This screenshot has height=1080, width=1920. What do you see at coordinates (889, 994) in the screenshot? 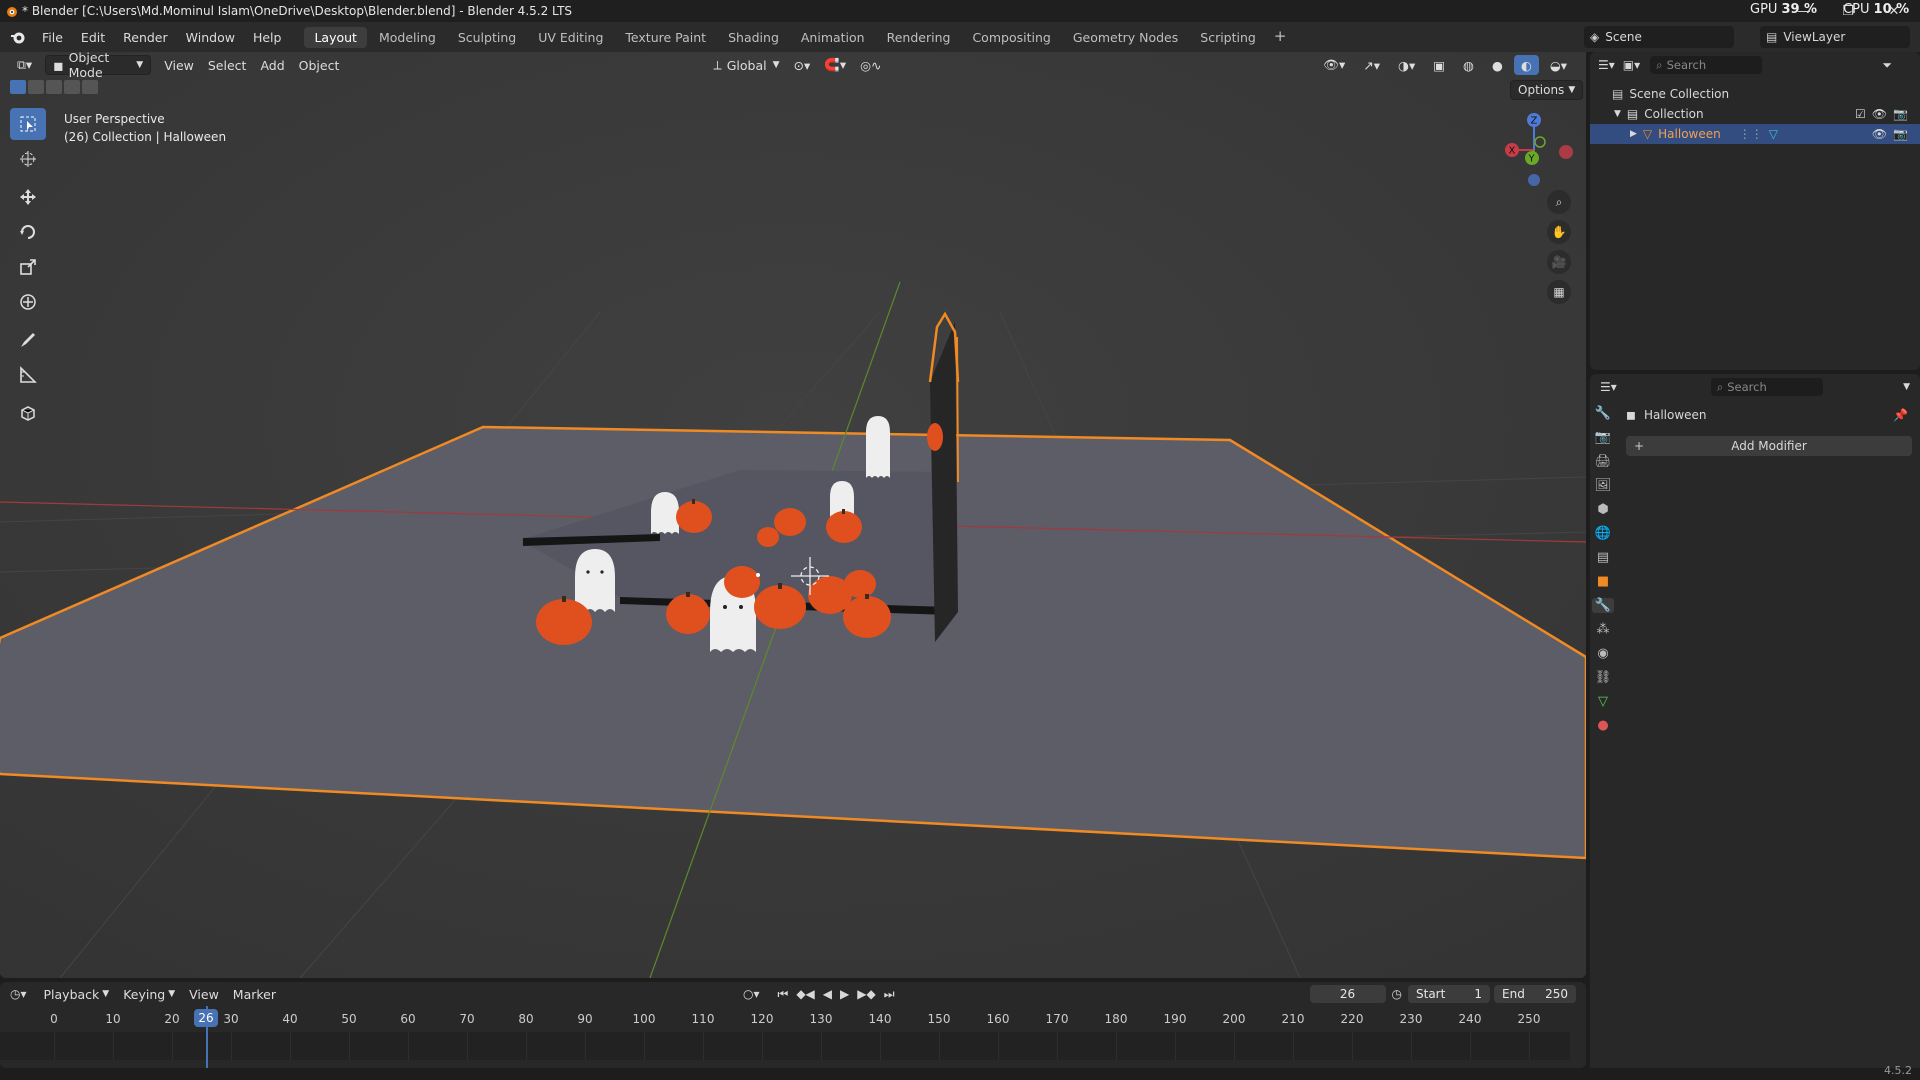
I see `jump-end-icon: ⏭` at bounding box center [889, 994].